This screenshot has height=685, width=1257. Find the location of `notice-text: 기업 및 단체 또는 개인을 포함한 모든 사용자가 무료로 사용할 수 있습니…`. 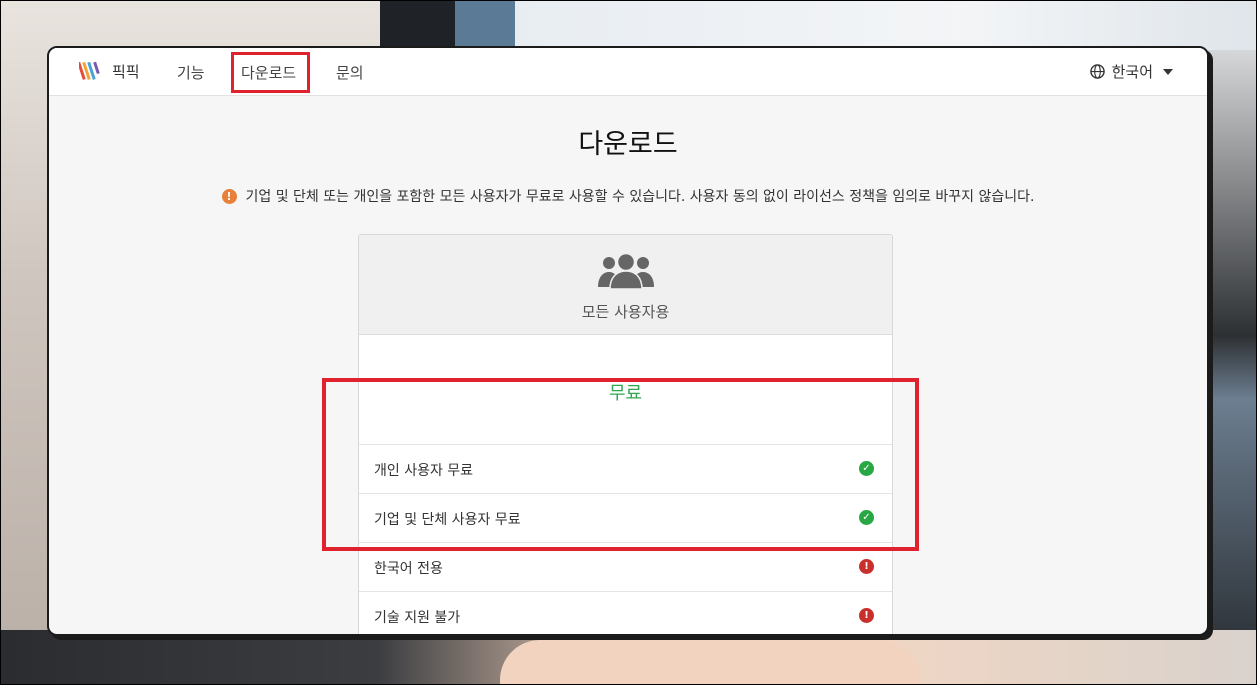

notice-text: 기업 및 단체 또는 개인을 포함한 모든 사용자가 무료로 사용할 수 있습니… is located at coordinates (640, 197).